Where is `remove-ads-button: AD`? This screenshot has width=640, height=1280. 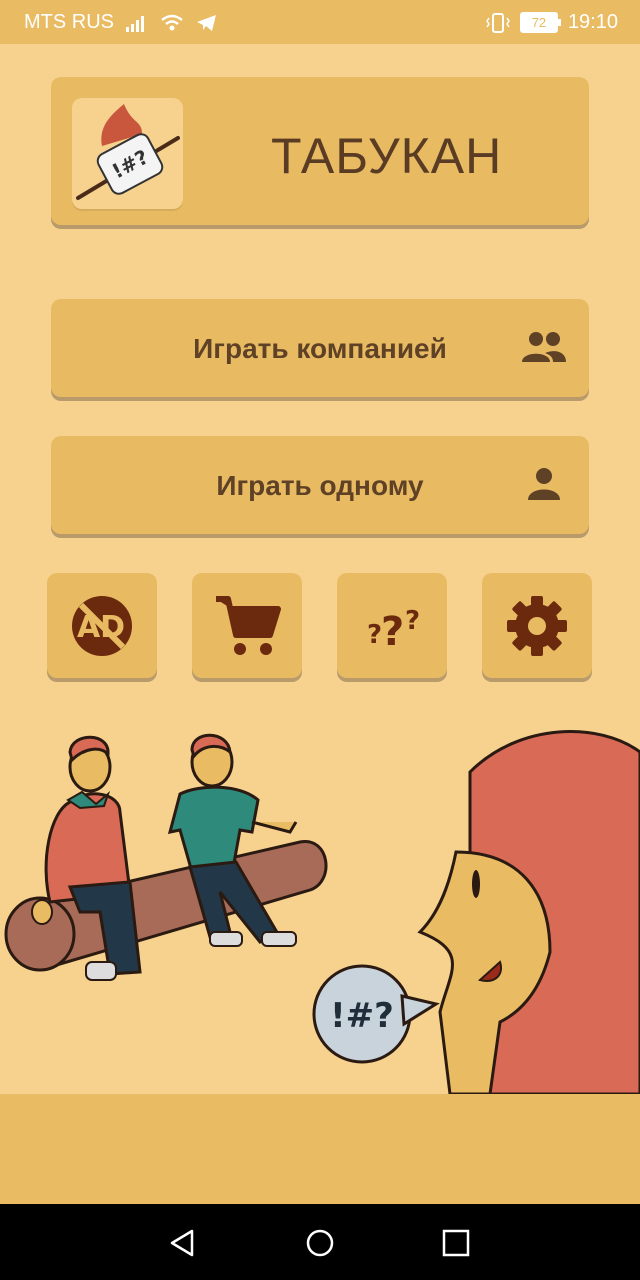 remove-ads-button: AD is located at coordinates (102, 625).